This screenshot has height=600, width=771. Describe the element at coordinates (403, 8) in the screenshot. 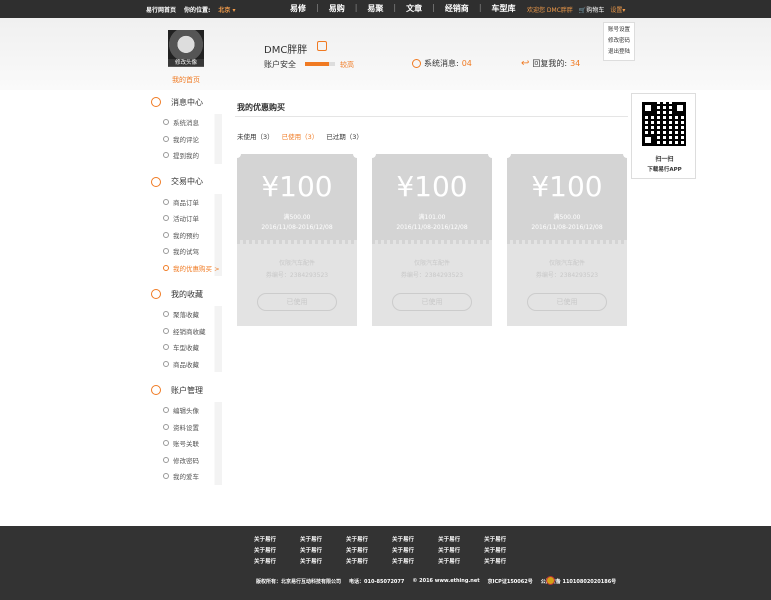

I see `main-nav: 易修 | 易购 | 易聚 | 文章 | 经销商 | 车型库` at that location.